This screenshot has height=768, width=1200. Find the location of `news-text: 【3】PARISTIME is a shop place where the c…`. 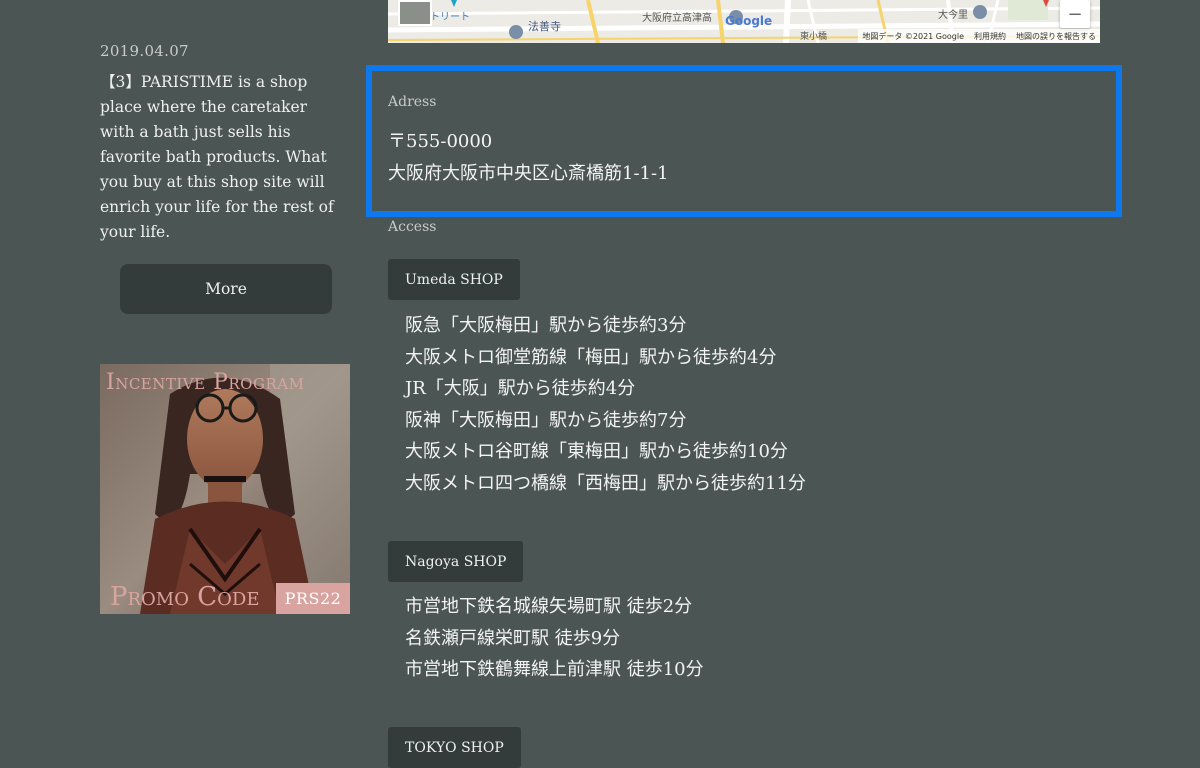

news-text: 【3】PARISTIME is a shop place where the c… is located at coordinates (217, 157).